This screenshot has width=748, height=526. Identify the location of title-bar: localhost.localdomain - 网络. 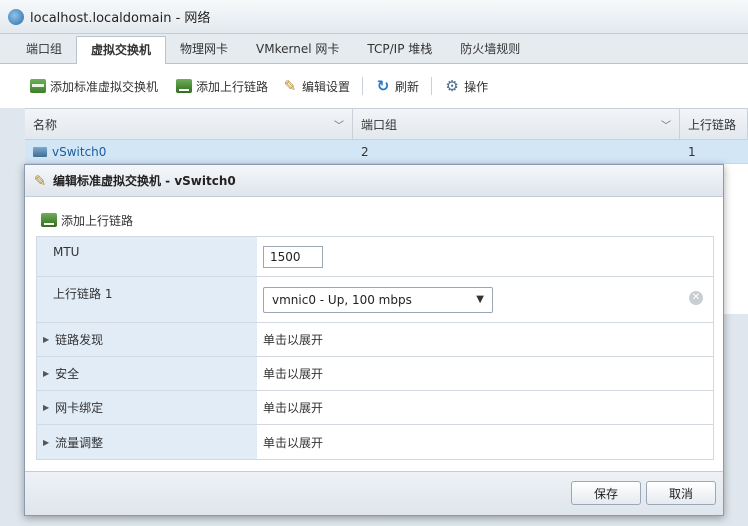
(374, 17).